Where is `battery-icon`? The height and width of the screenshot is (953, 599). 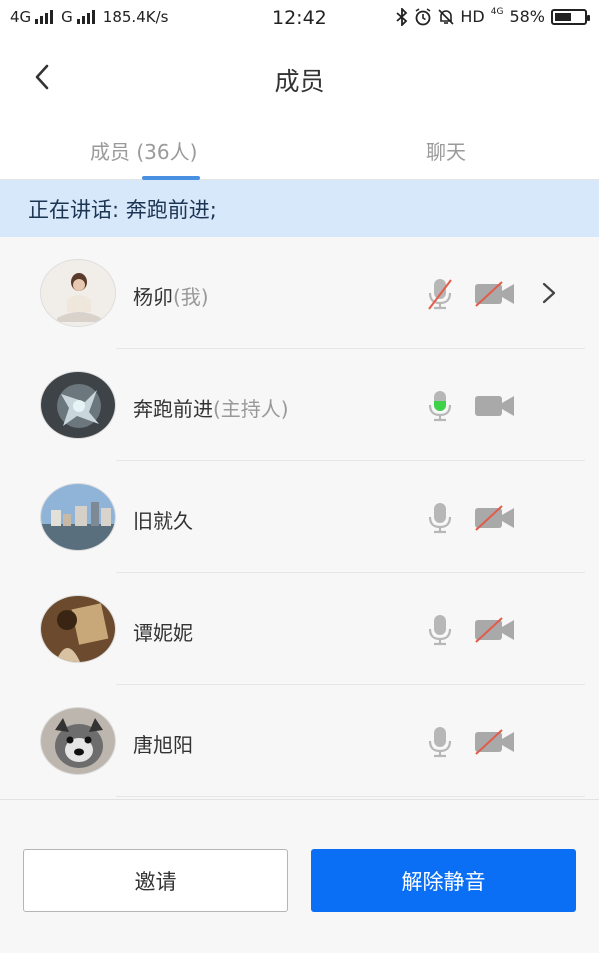 battery-icon is located at coordinates (570, 16).